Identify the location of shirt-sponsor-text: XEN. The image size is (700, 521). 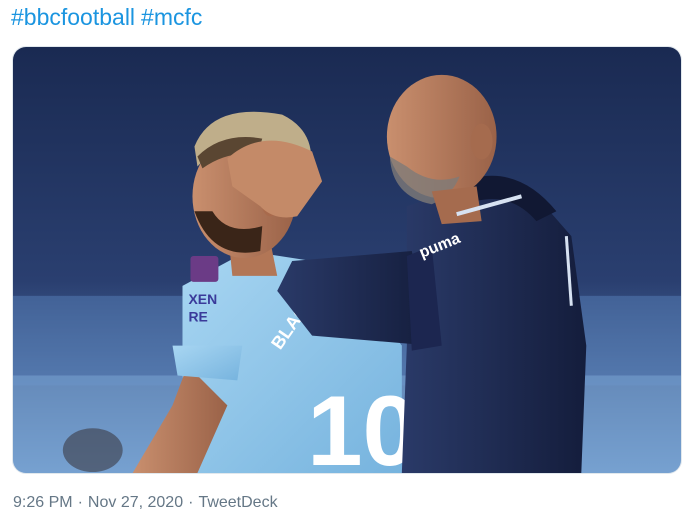
(202, 299).